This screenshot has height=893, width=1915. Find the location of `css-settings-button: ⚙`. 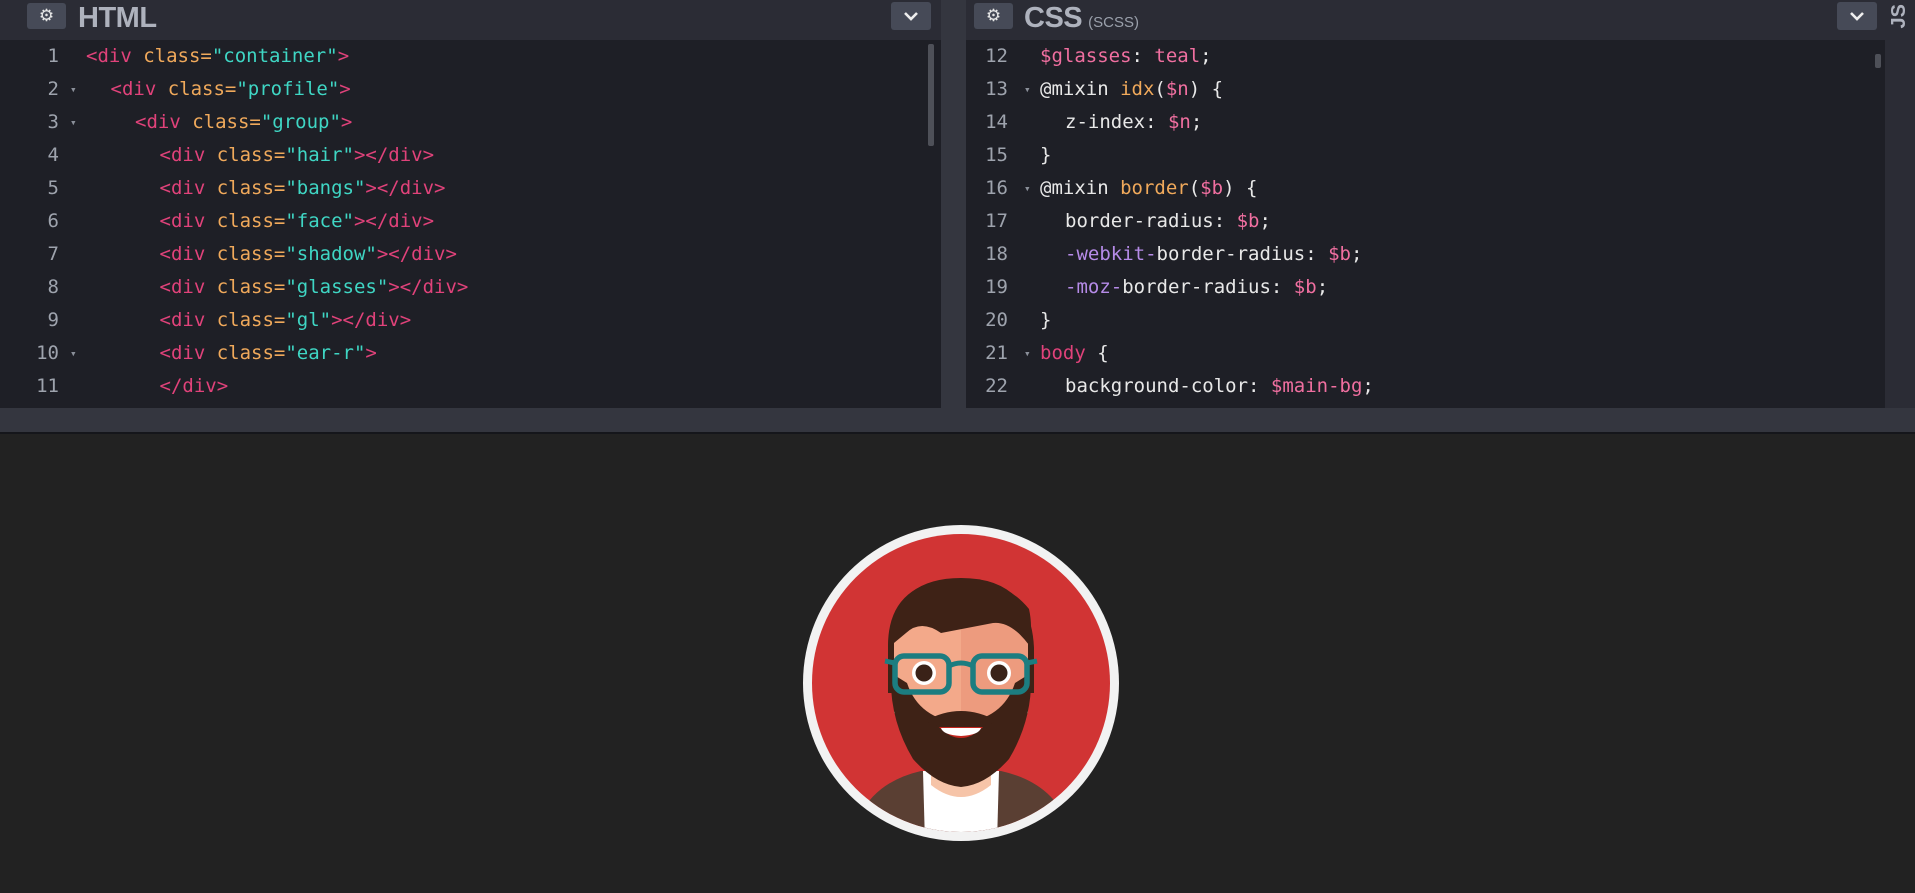

css-settings-button: ⚙ is located at coordinates (993, 16).